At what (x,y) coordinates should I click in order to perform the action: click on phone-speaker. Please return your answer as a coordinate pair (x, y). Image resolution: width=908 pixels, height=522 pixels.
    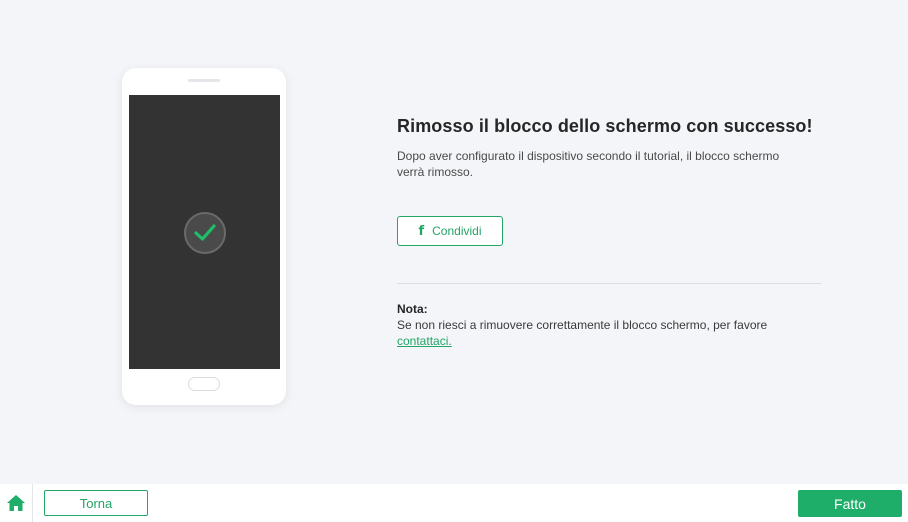
    Looking at the image, I should click on (204, 80).